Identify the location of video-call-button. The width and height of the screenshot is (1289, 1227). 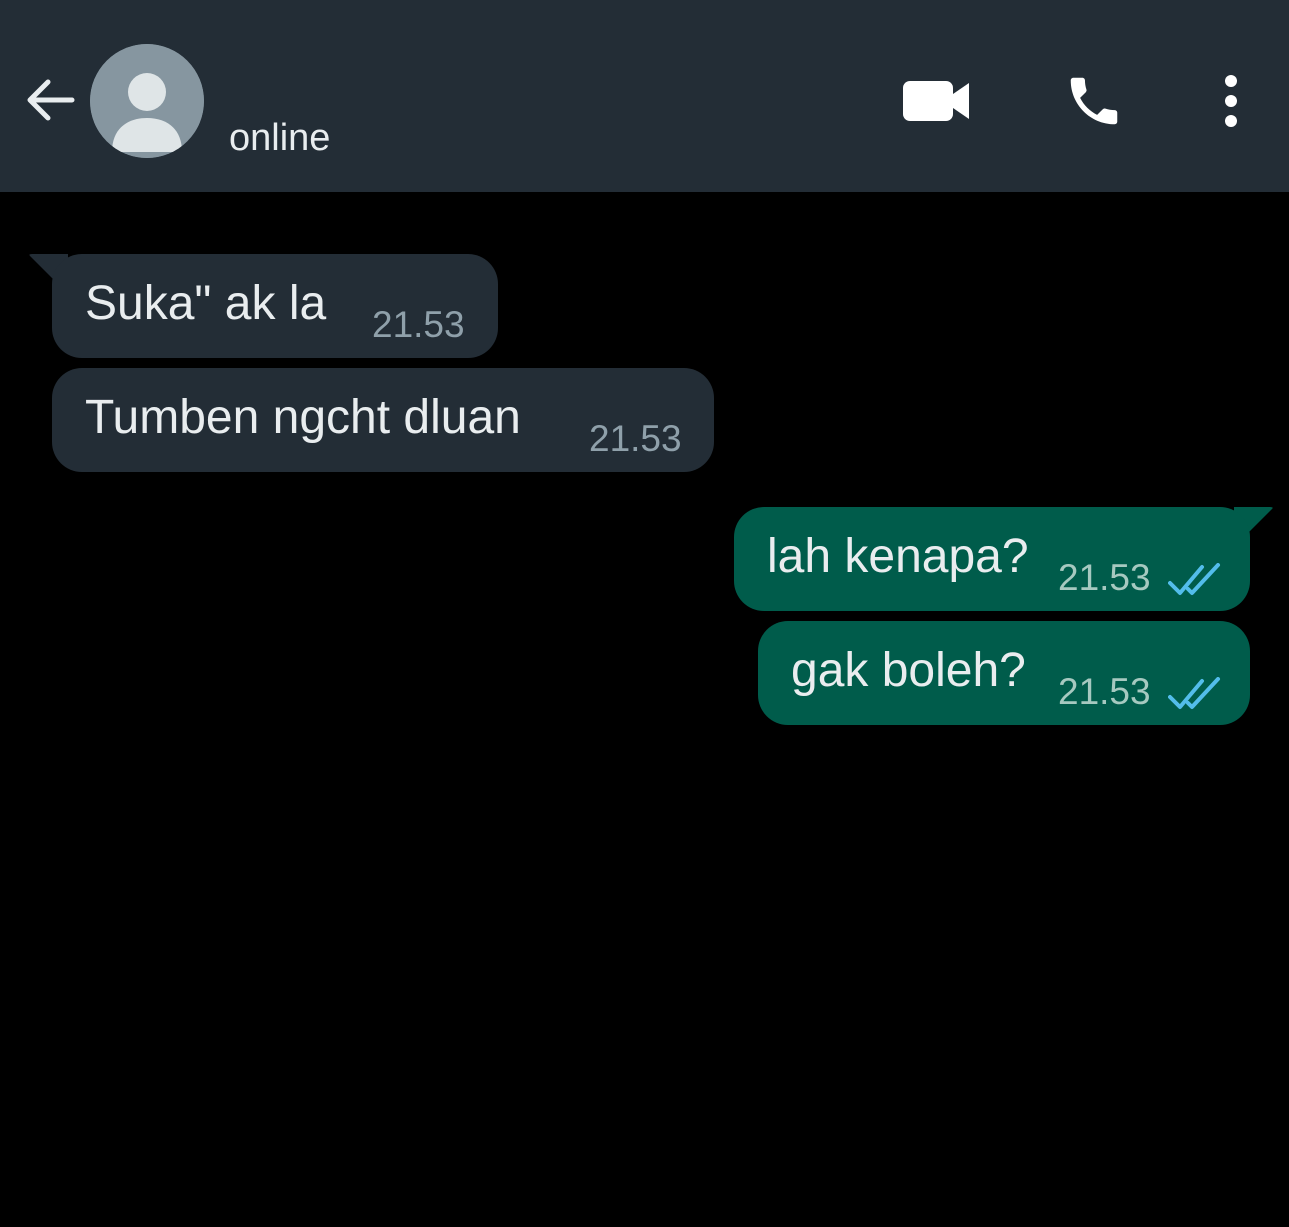
(936, 101).